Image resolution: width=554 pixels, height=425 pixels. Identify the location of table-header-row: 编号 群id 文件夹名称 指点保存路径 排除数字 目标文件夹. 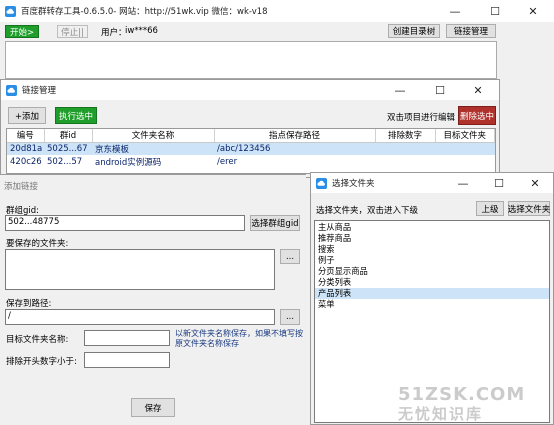
(251, 136).